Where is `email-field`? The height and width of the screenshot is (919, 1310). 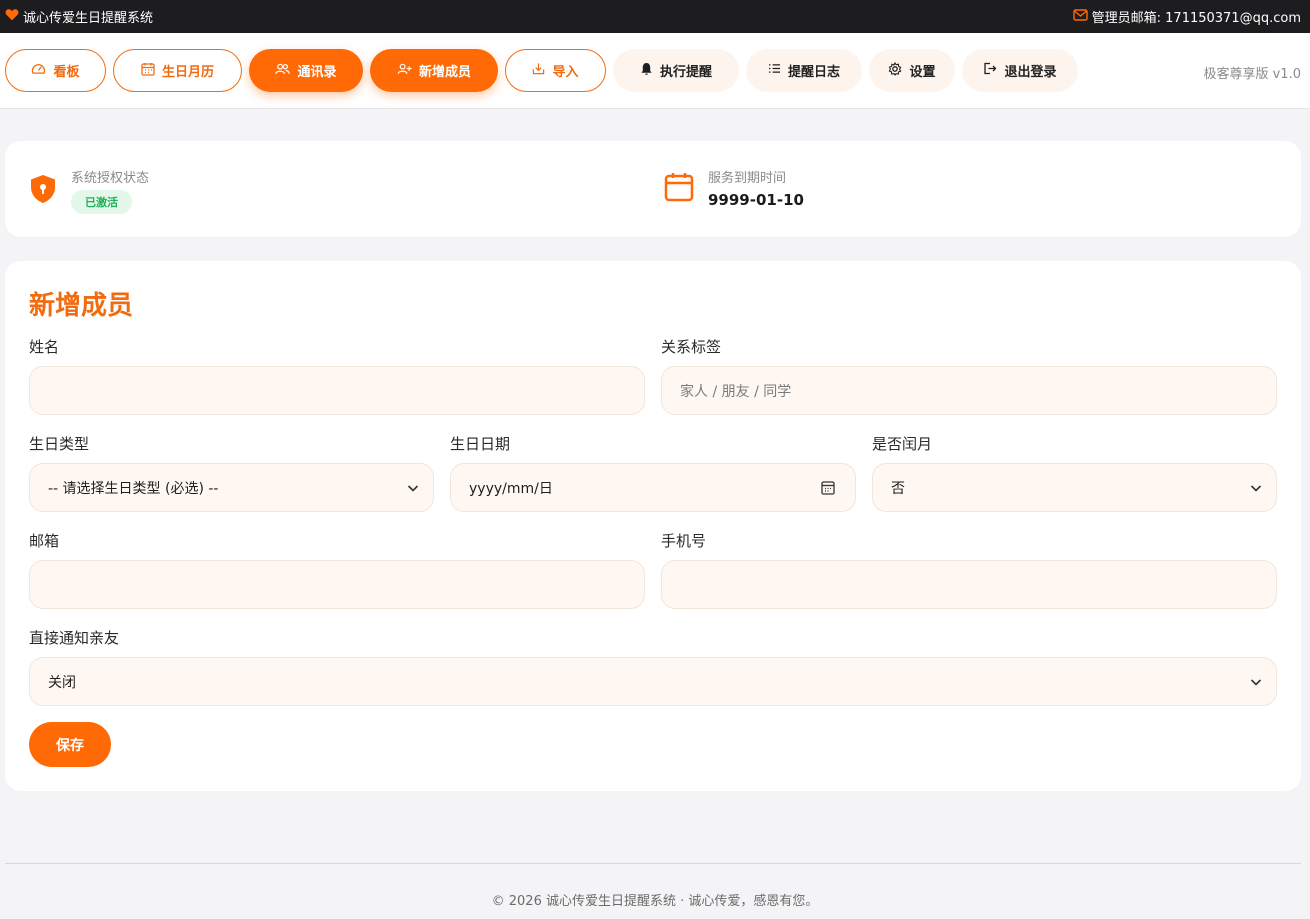 email-field is located at coordinates (337, 584).